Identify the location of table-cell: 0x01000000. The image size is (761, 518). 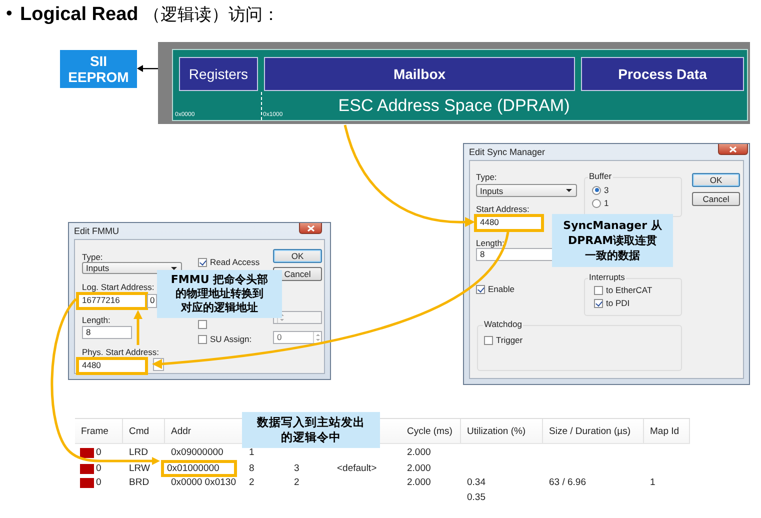
(199, 468).